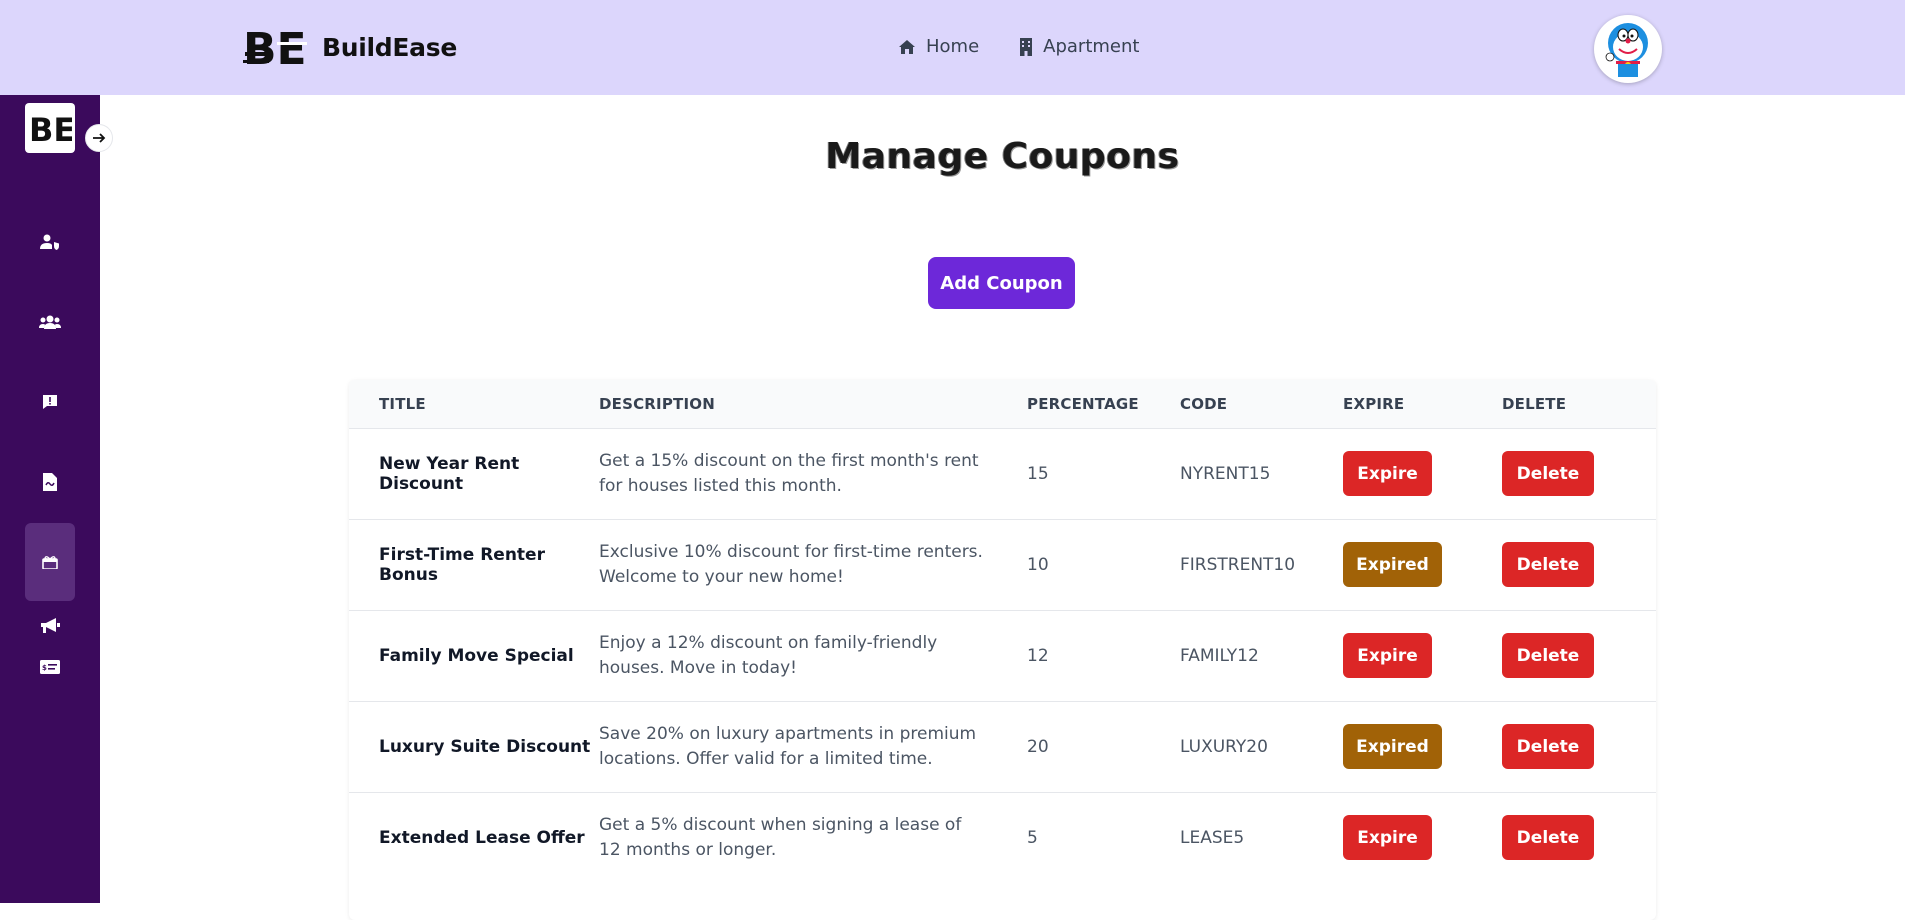 The width and height of the screenshot is (1905, 920). Describe the element at coordinates (1002, 156) in the screenshot. I see `page-title-text: Manage Coupons` at that location.